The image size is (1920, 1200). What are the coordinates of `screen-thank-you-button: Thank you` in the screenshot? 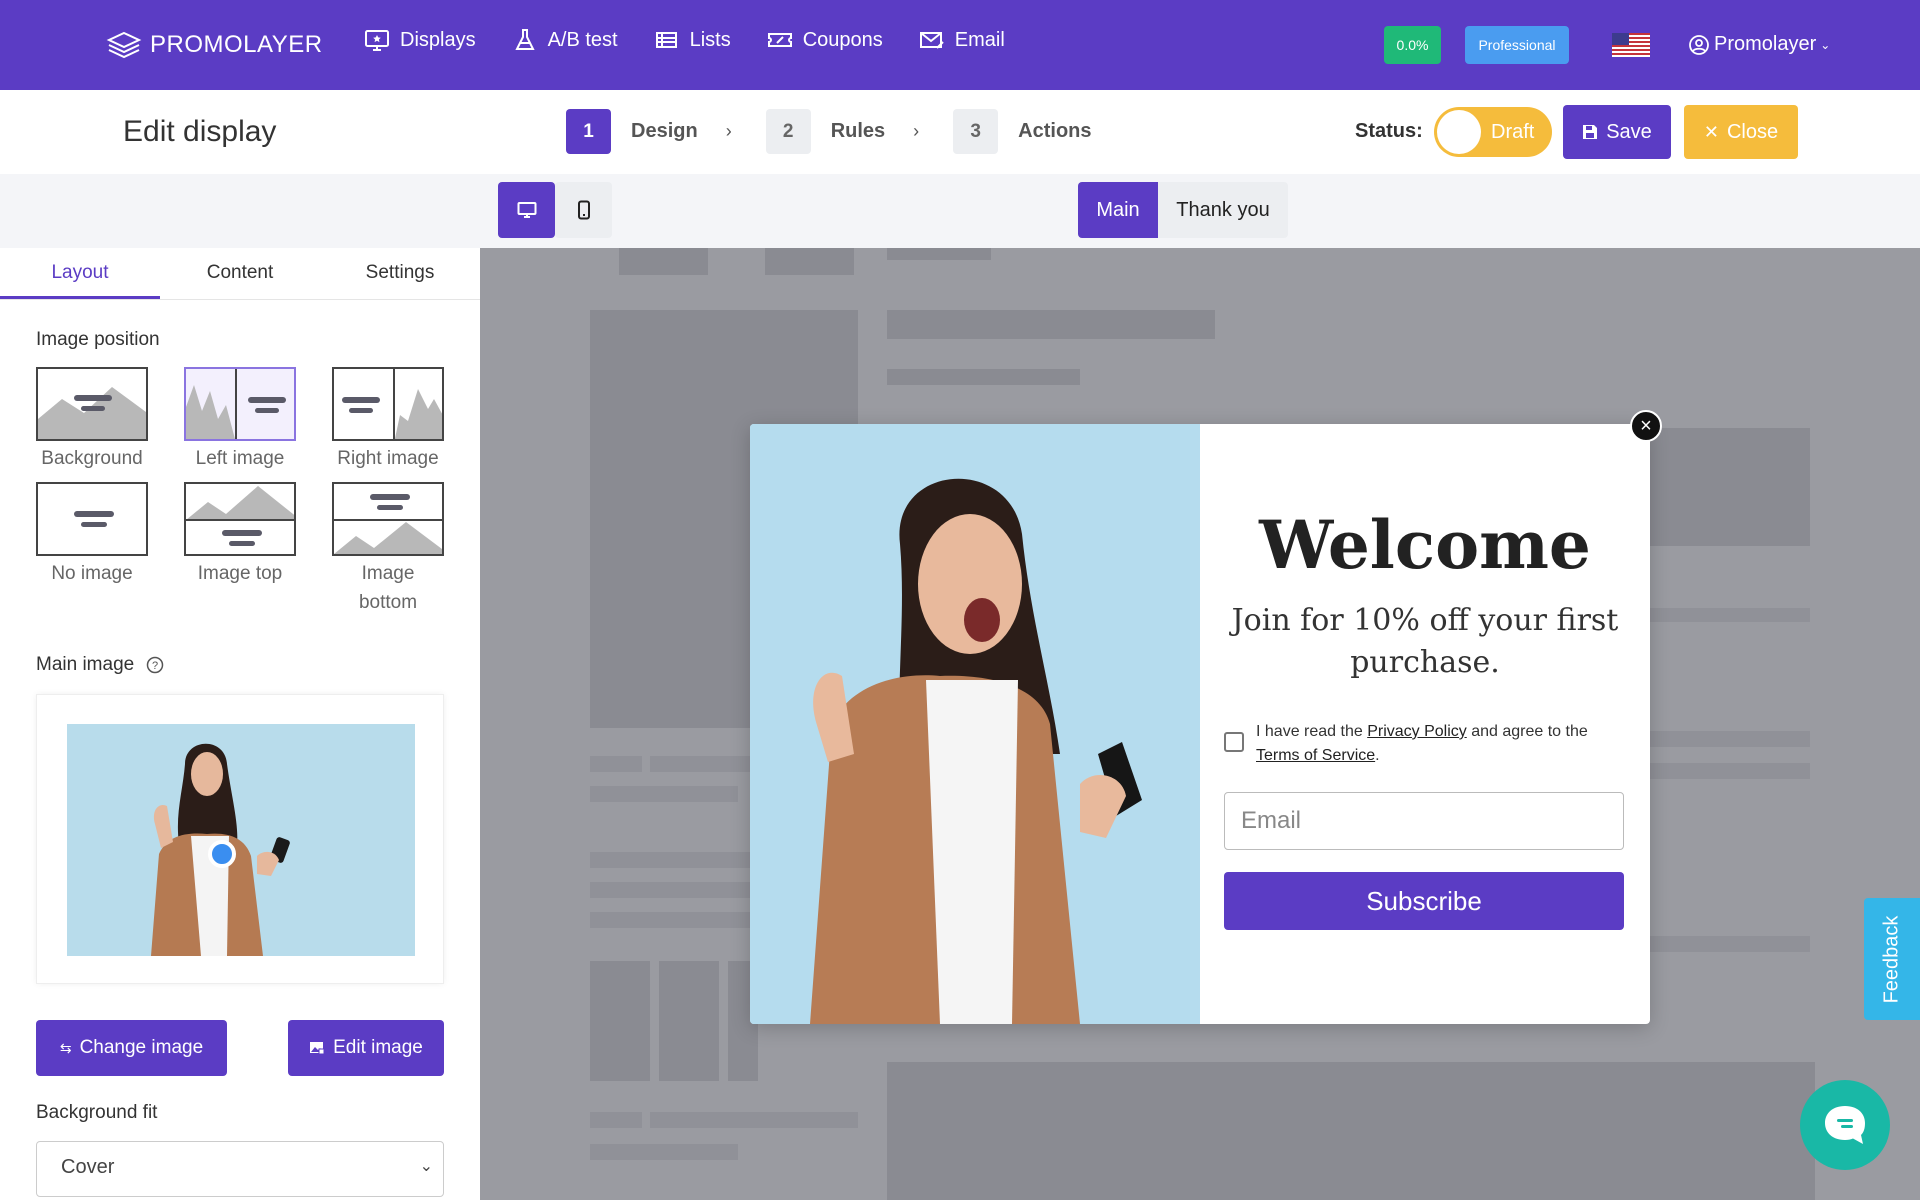 It's located at (1223, 210).